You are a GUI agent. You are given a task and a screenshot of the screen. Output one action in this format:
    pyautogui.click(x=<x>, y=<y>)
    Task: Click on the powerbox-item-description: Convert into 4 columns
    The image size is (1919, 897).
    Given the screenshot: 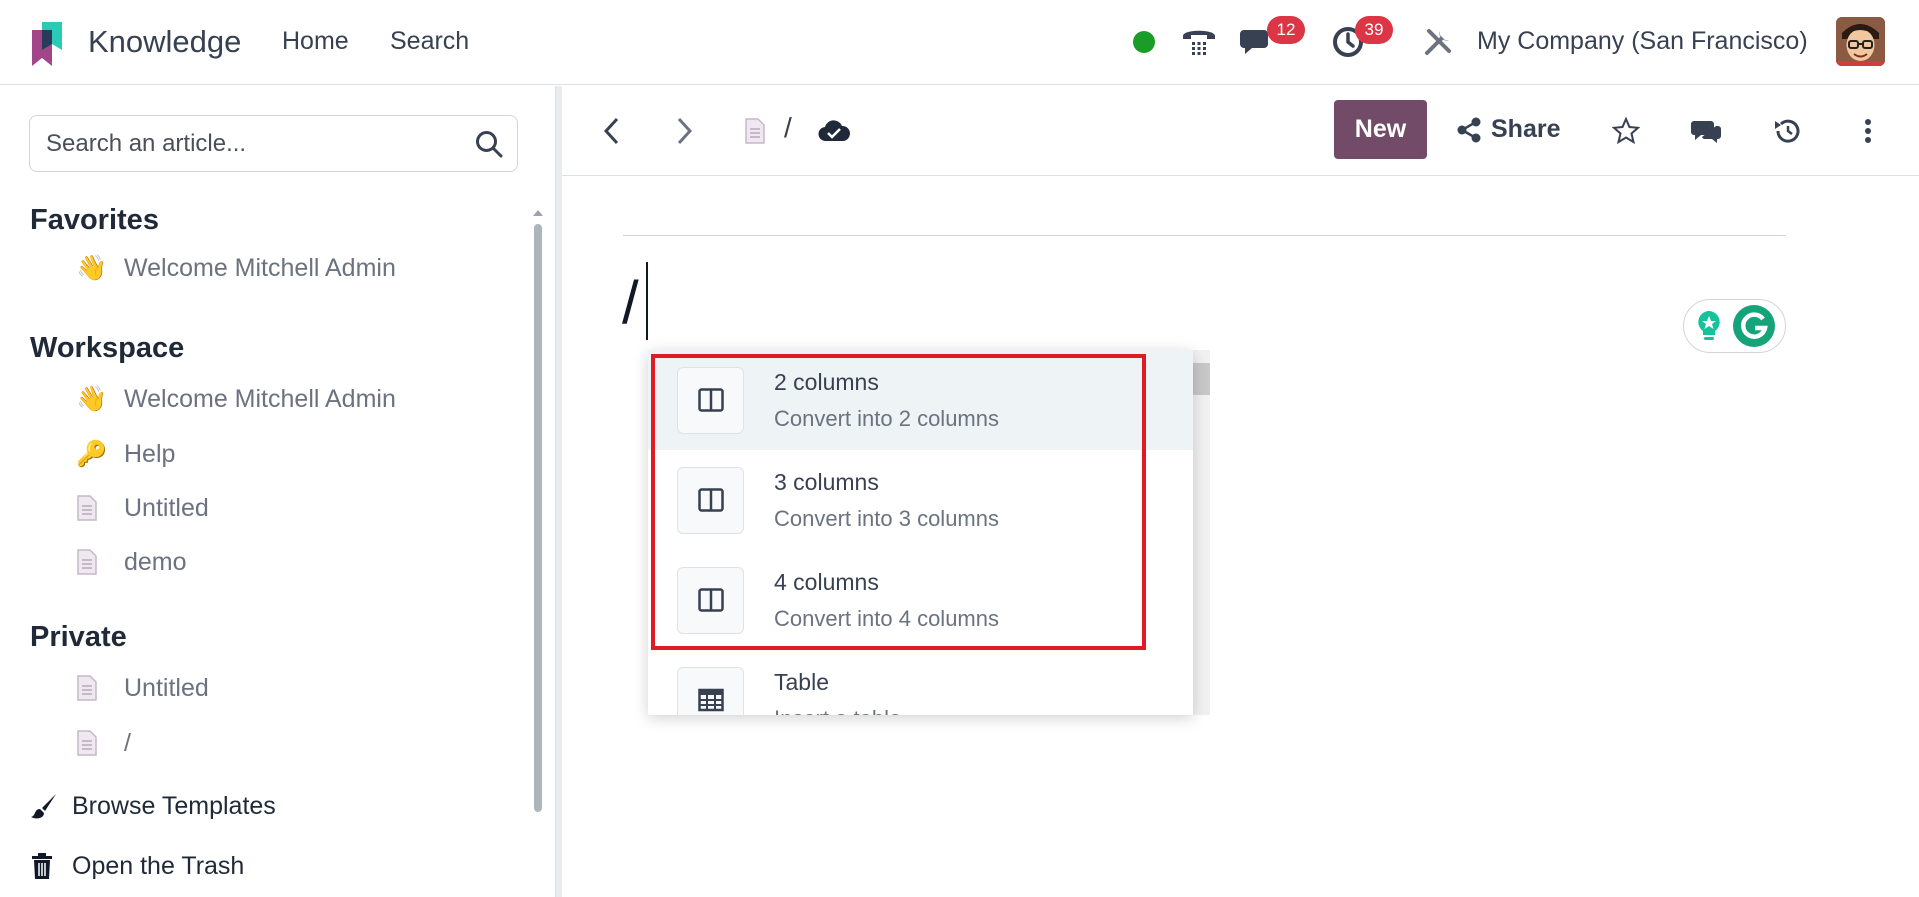 What is the action you would take?
    pyautogui.click(x=886, y=618)
    